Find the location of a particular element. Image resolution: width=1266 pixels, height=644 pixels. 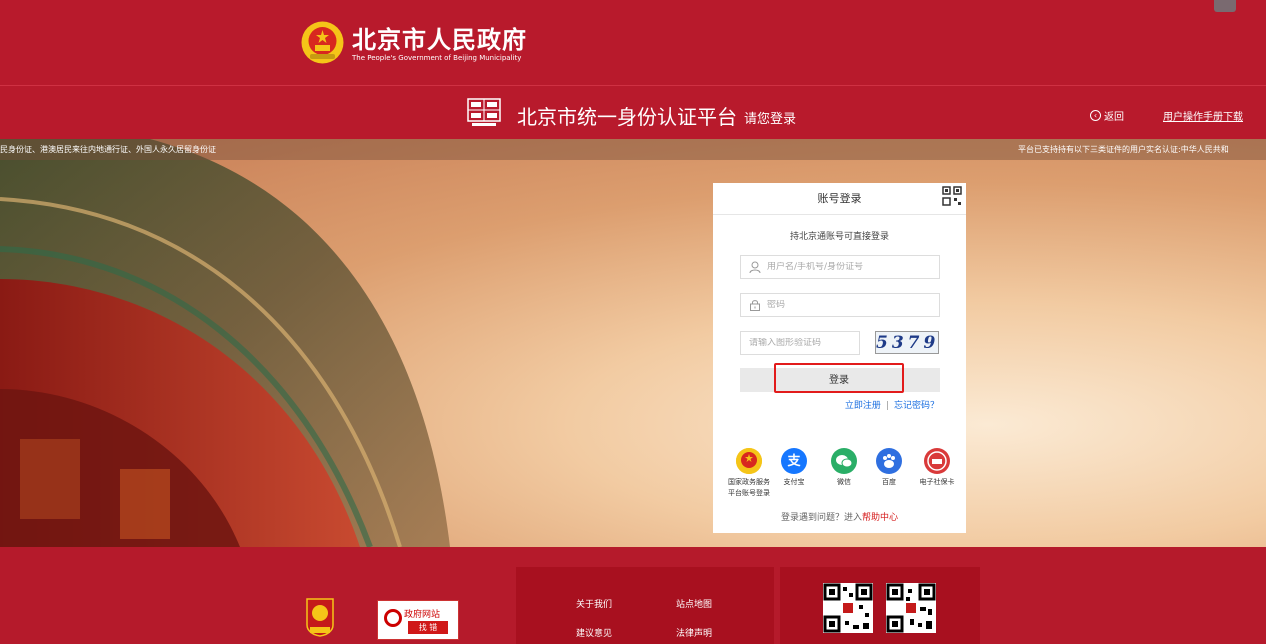

qr-code-toggle-icon is located at coordinates (952, 196).